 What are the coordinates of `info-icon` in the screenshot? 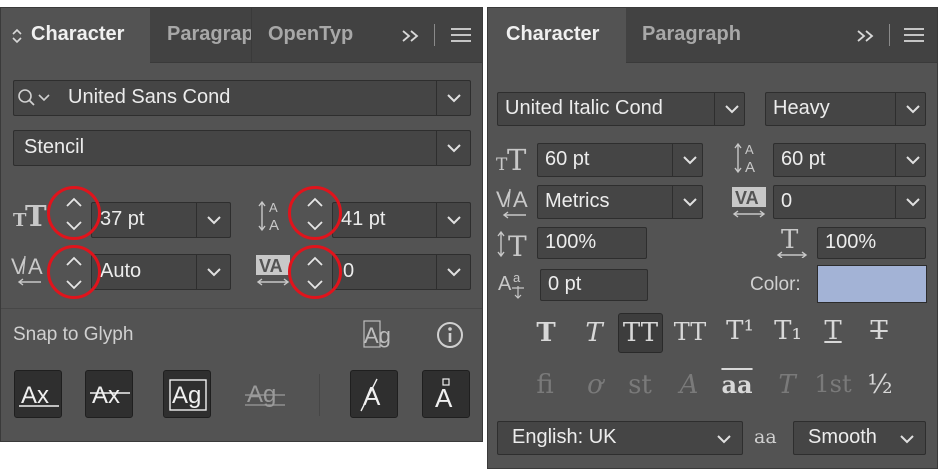 It's located at (450, 335).